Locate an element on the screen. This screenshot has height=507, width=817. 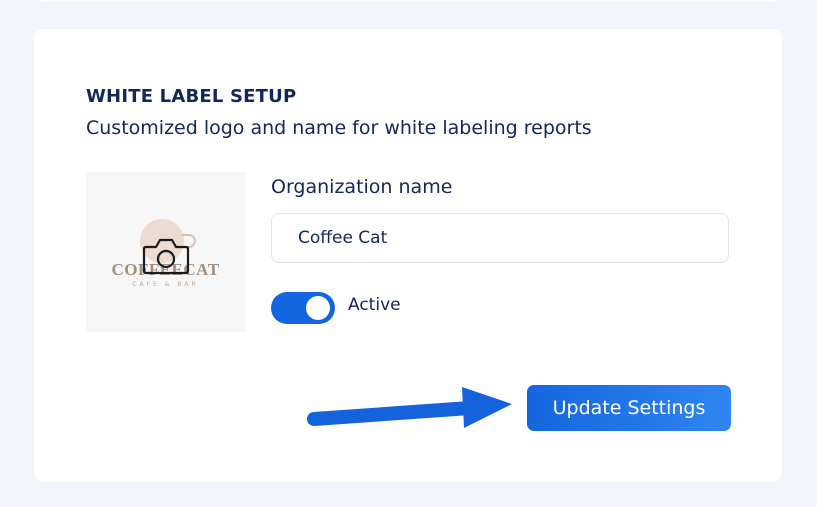
logo-upload: COFFEECAT CAFE & BAR is located at coordinates (165, 252).